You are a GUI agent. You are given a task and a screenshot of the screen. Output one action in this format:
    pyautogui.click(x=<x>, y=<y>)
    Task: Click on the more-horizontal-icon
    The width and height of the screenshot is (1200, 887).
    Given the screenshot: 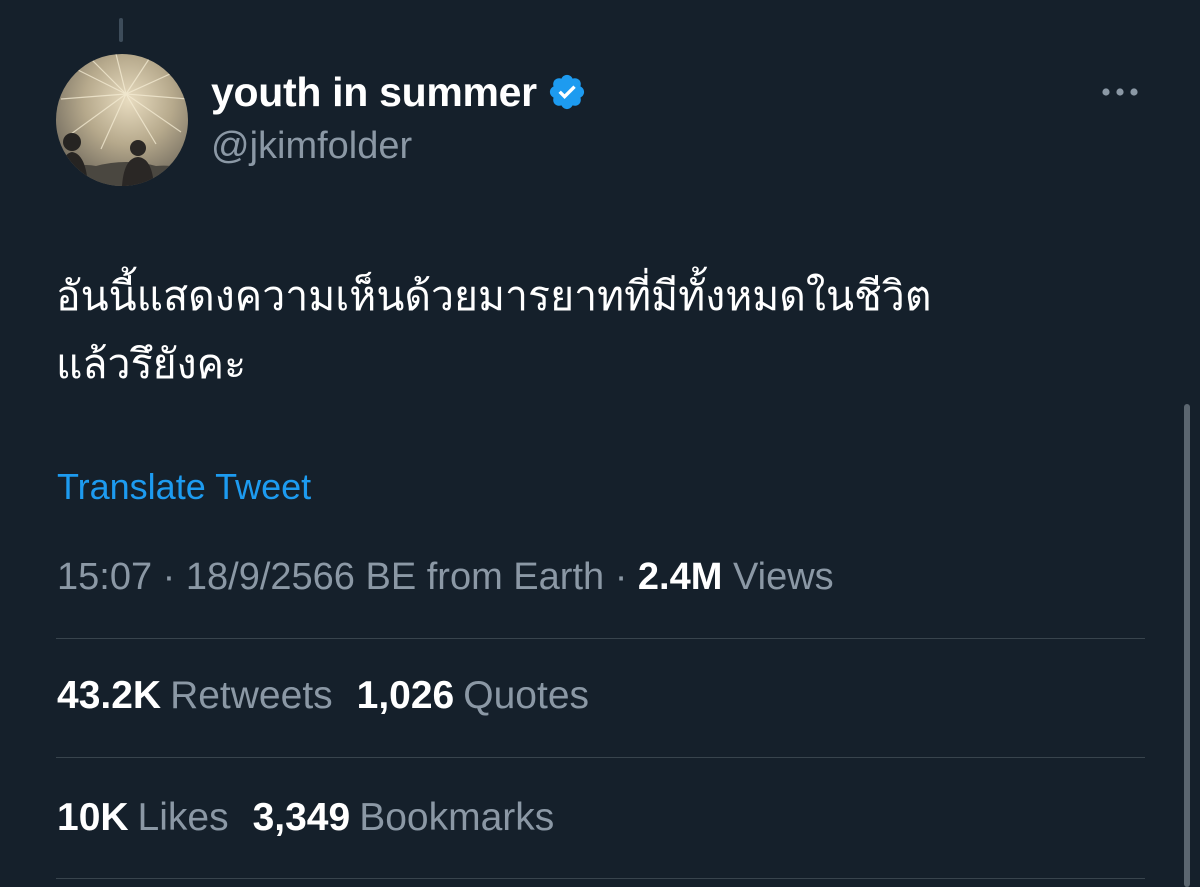 What is the action you would take?
    pyautogui.click(x=1120, y=92)
    